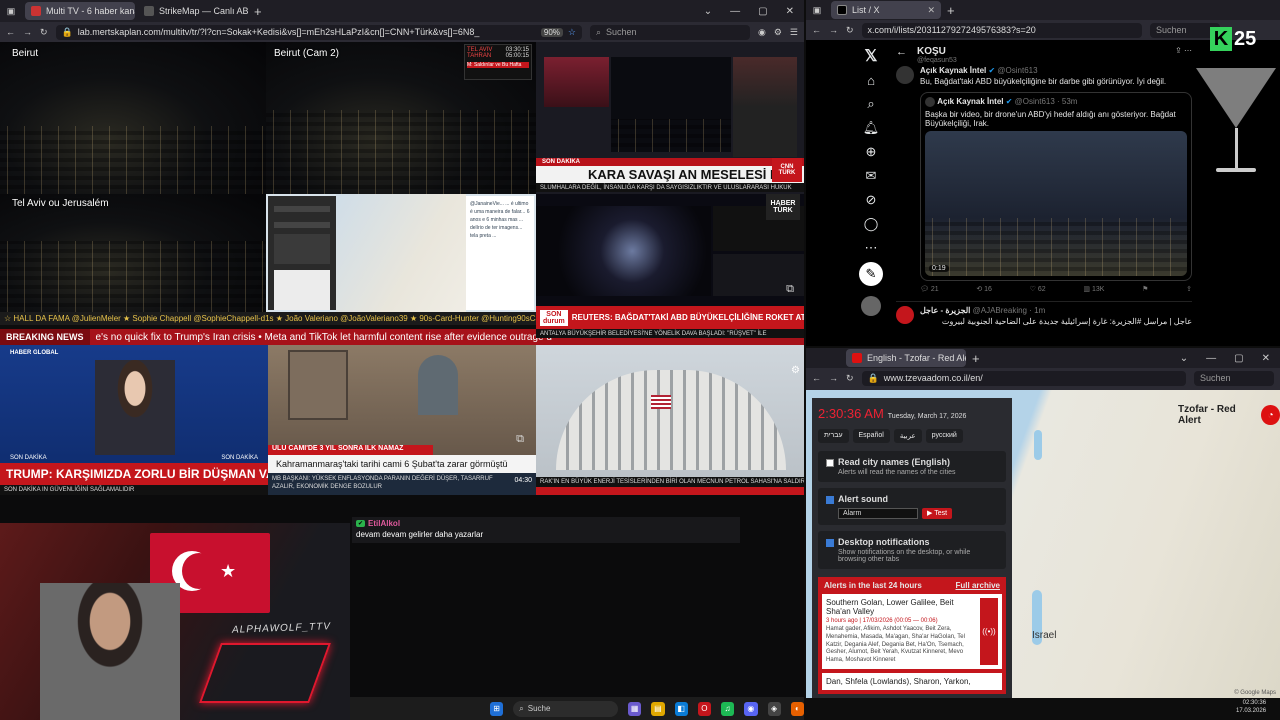 The width and height of the screenshot is (1280, 720). I want to click on tweet-handle: @AJABreaking · 1m, so click(1009, 310).